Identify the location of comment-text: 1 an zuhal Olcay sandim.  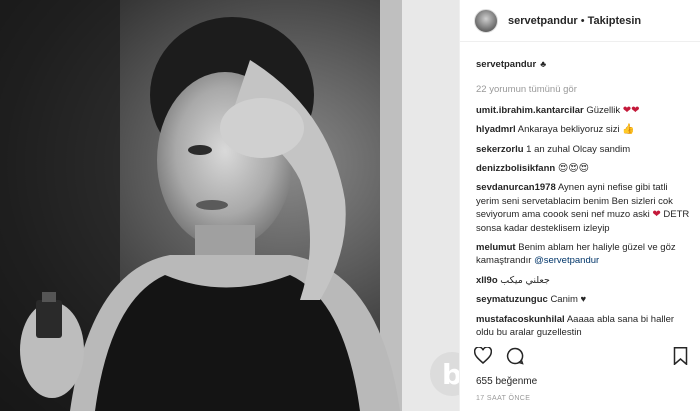
(578, 149).